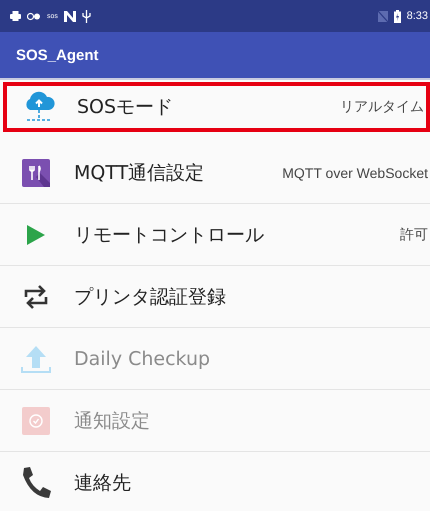 The image size is (430, 511). I want to click on phone-icon, so click(36, 482).